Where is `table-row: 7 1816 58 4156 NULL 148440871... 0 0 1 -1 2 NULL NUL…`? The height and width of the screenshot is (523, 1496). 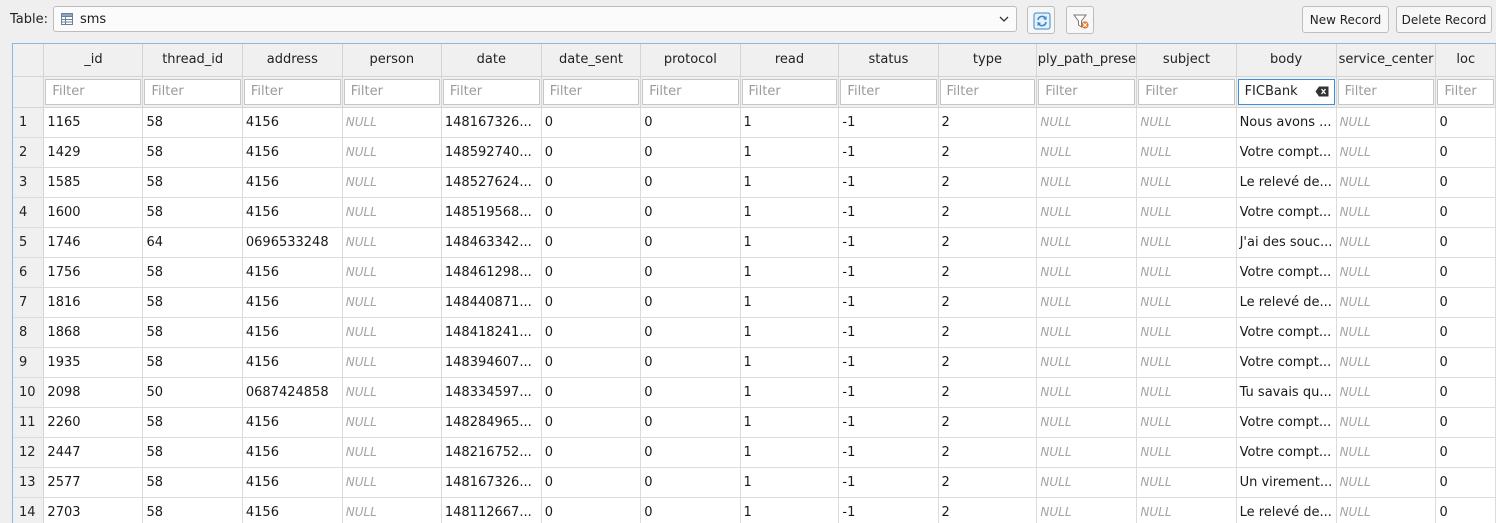 table-row: 7 1816 58 4156 NULL 148440871... 0 0 1 -1 2 NULL NUL… is located at coordinates (754, 302).